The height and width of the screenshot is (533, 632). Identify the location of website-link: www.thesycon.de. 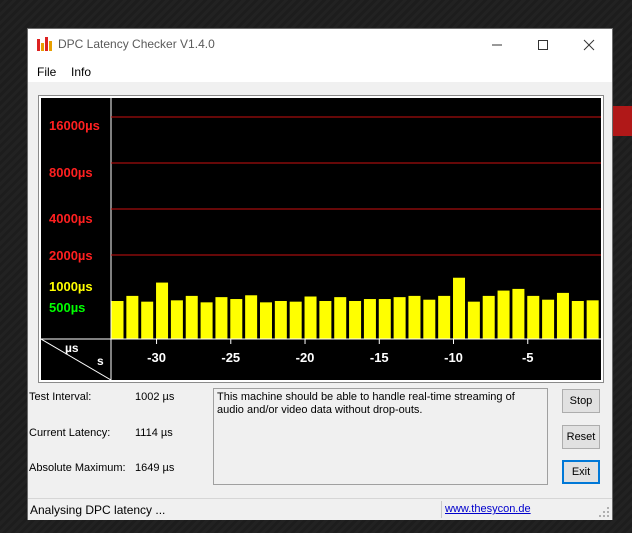
(488, 509).